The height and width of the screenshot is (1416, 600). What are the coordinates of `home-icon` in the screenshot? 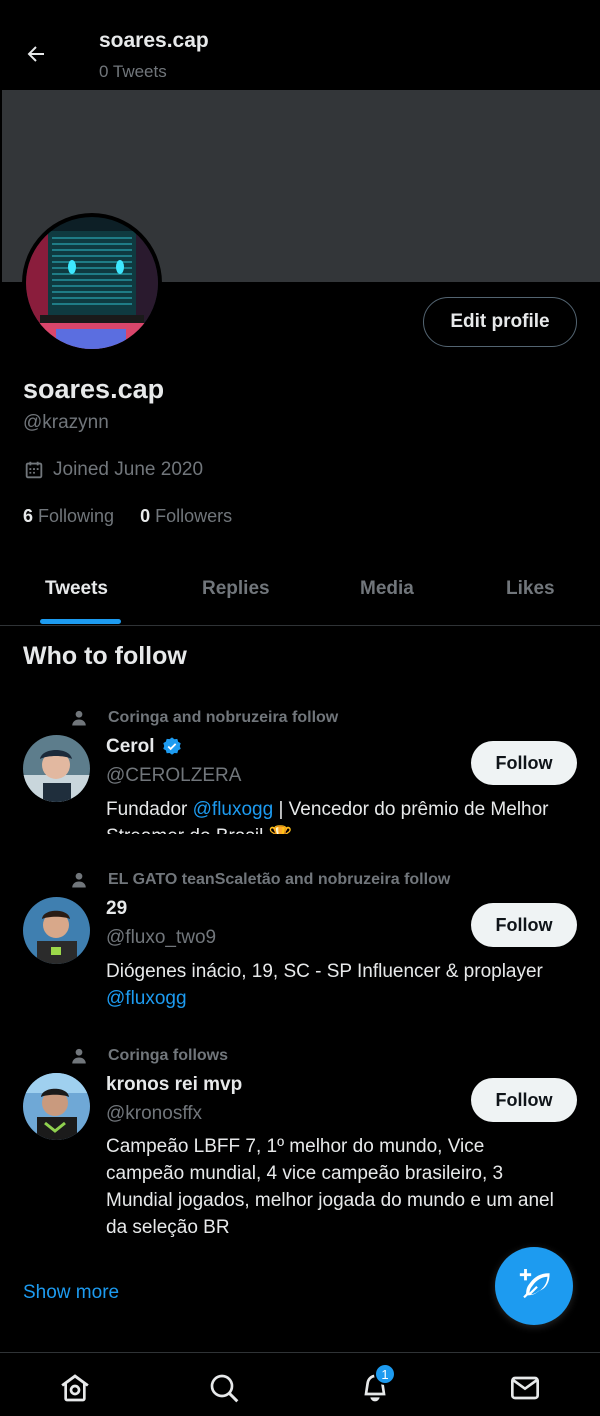 It's located at (75, 1388).